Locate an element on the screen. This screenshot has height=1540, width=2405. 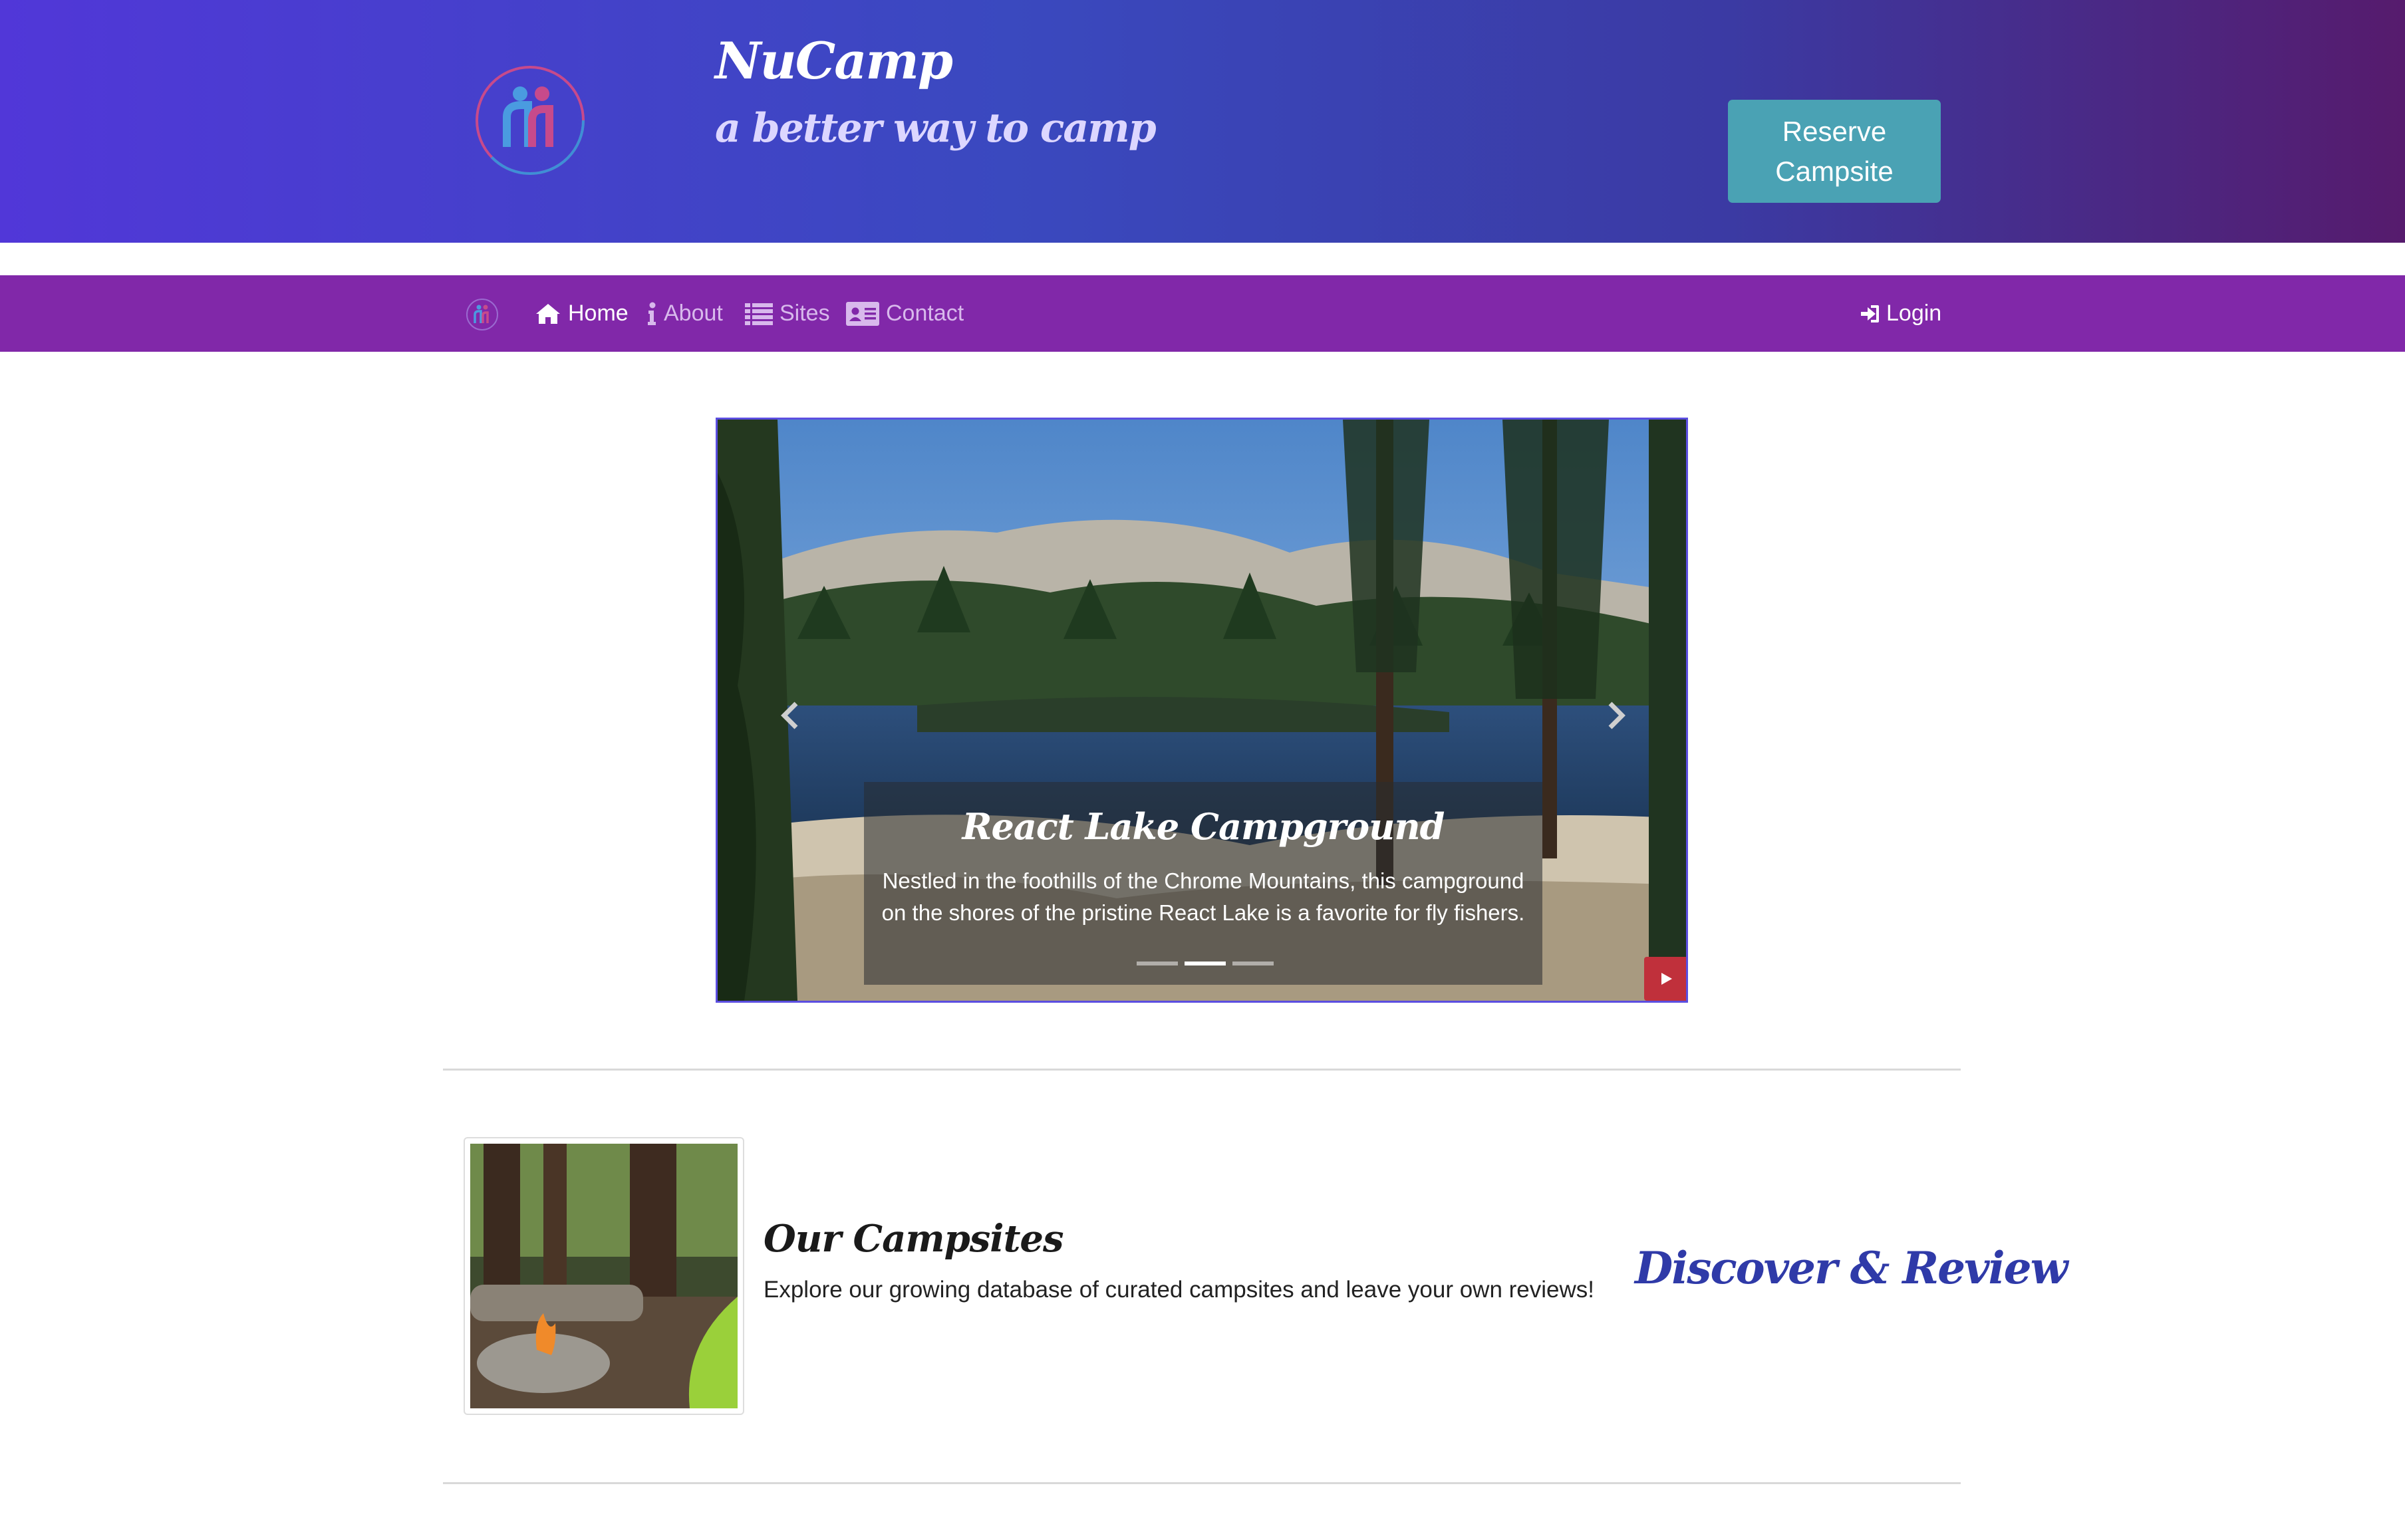
list-icon is located at coordinates (759, 314).